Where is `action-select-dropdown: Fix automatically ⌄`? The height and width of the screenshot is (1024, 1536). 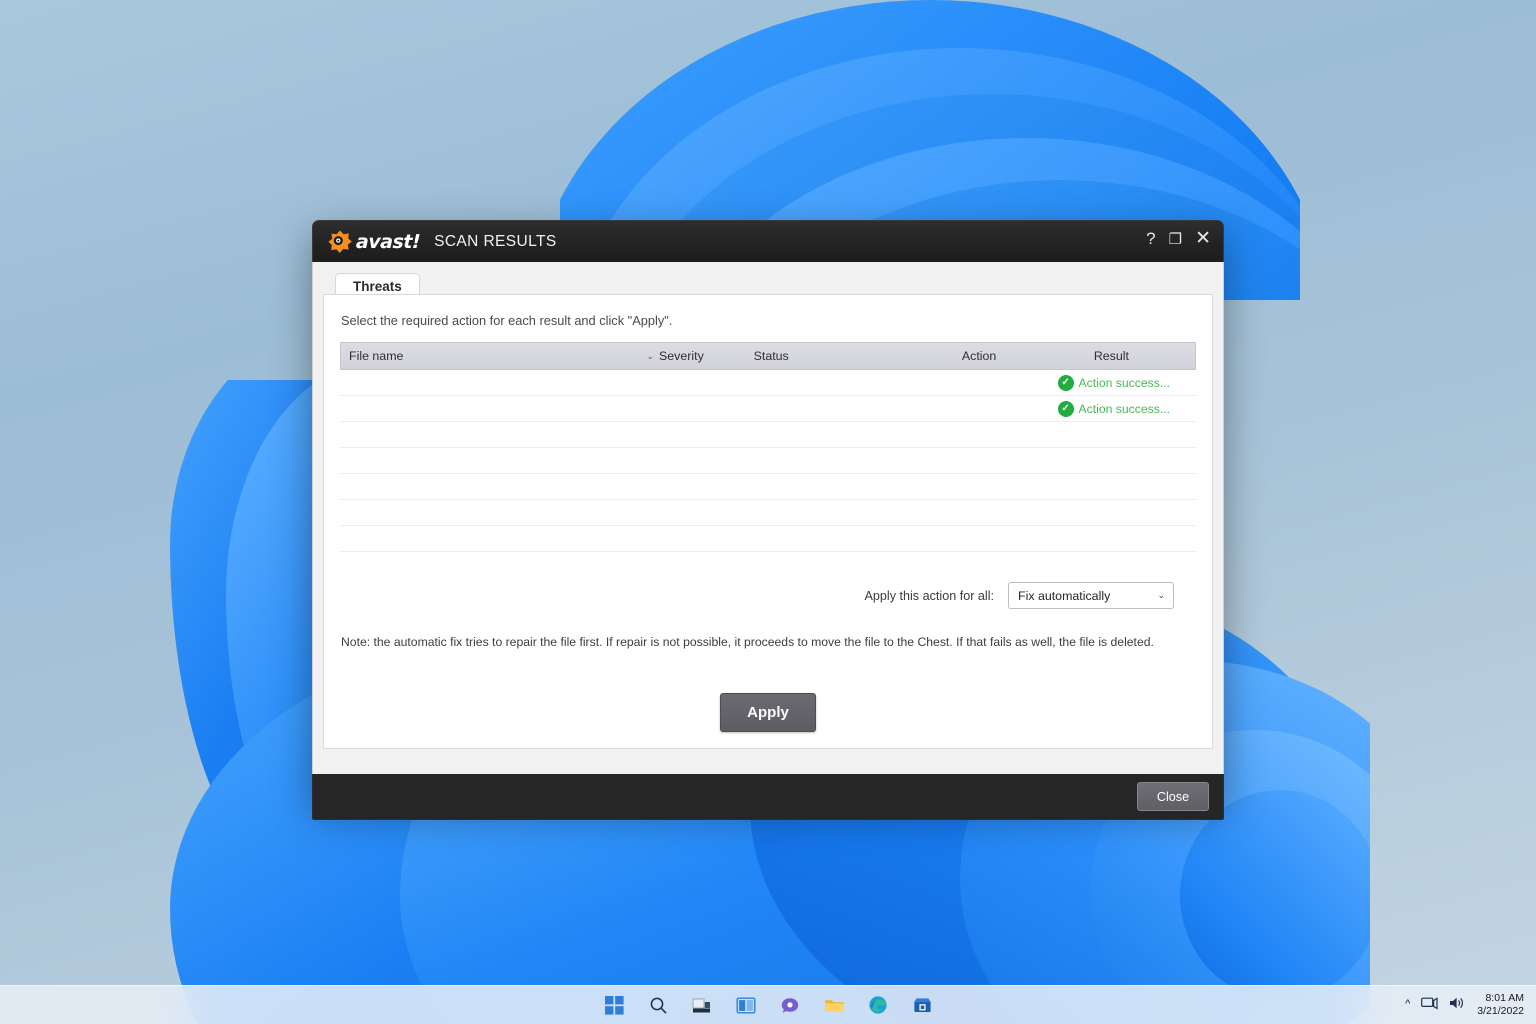 action-select-dropdown: Fix automatically ⌄ is located at coordinates (1091, 595).